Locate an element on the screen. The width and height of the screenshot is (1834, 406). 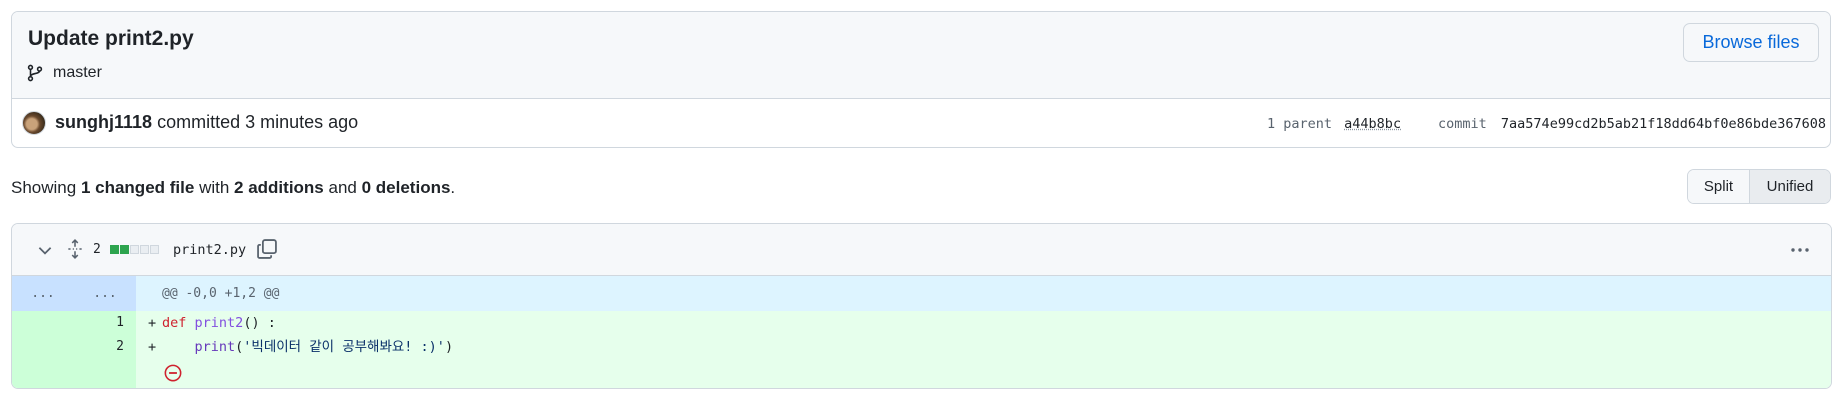
line-code: + def print2() : is located at coordinates (983, 323).